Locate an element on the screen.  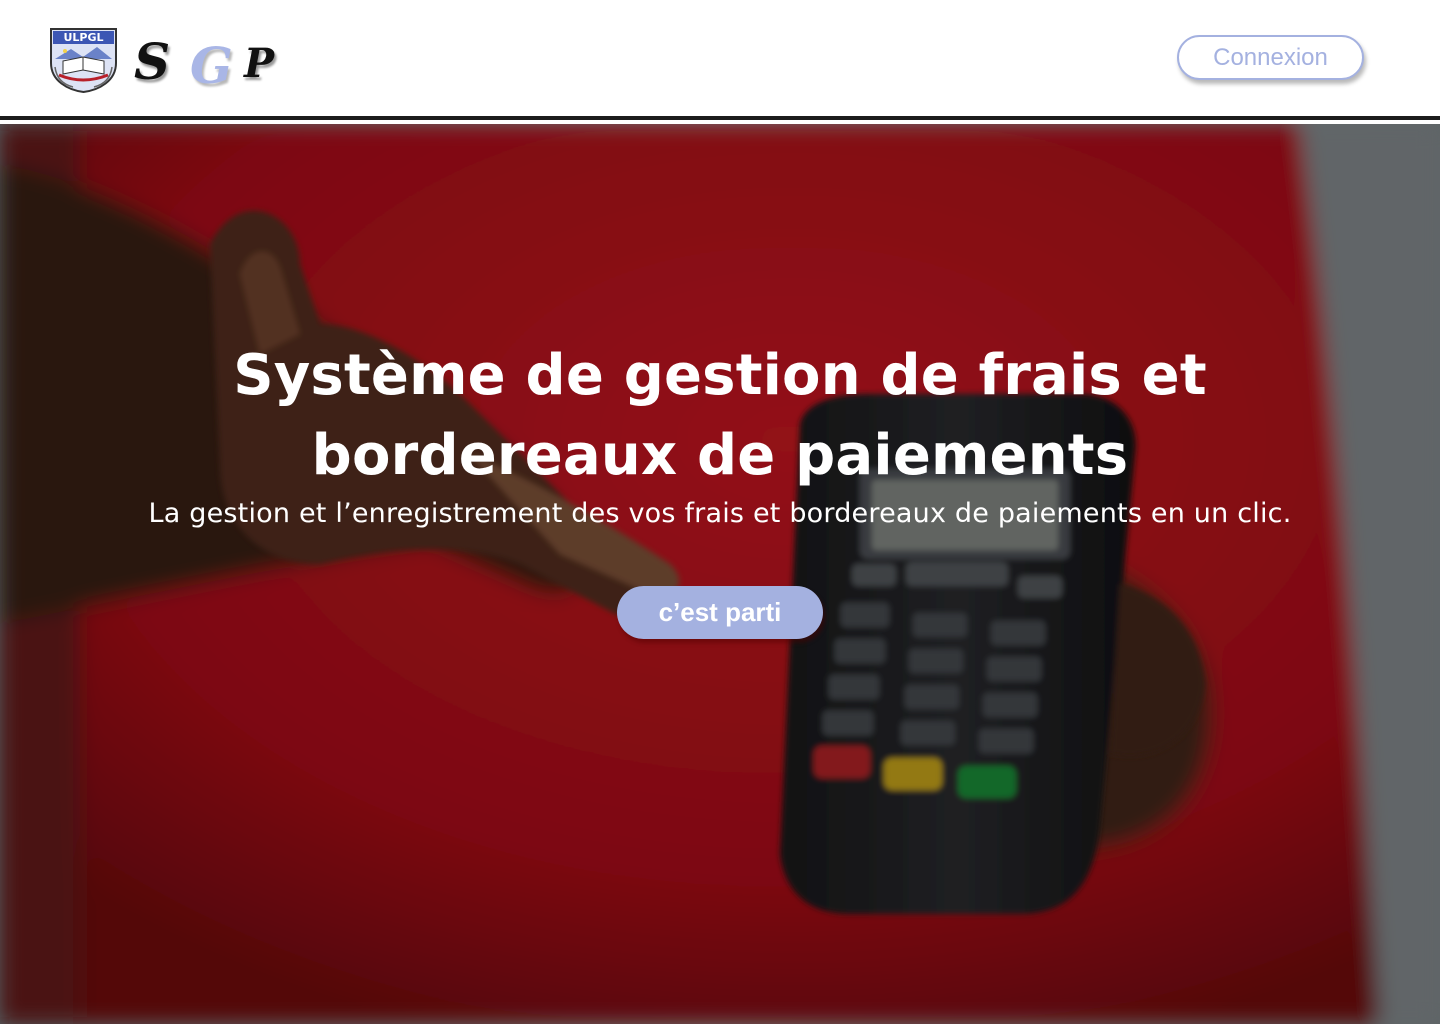
login-button: Connexion is located at coordinates (1270, 57).